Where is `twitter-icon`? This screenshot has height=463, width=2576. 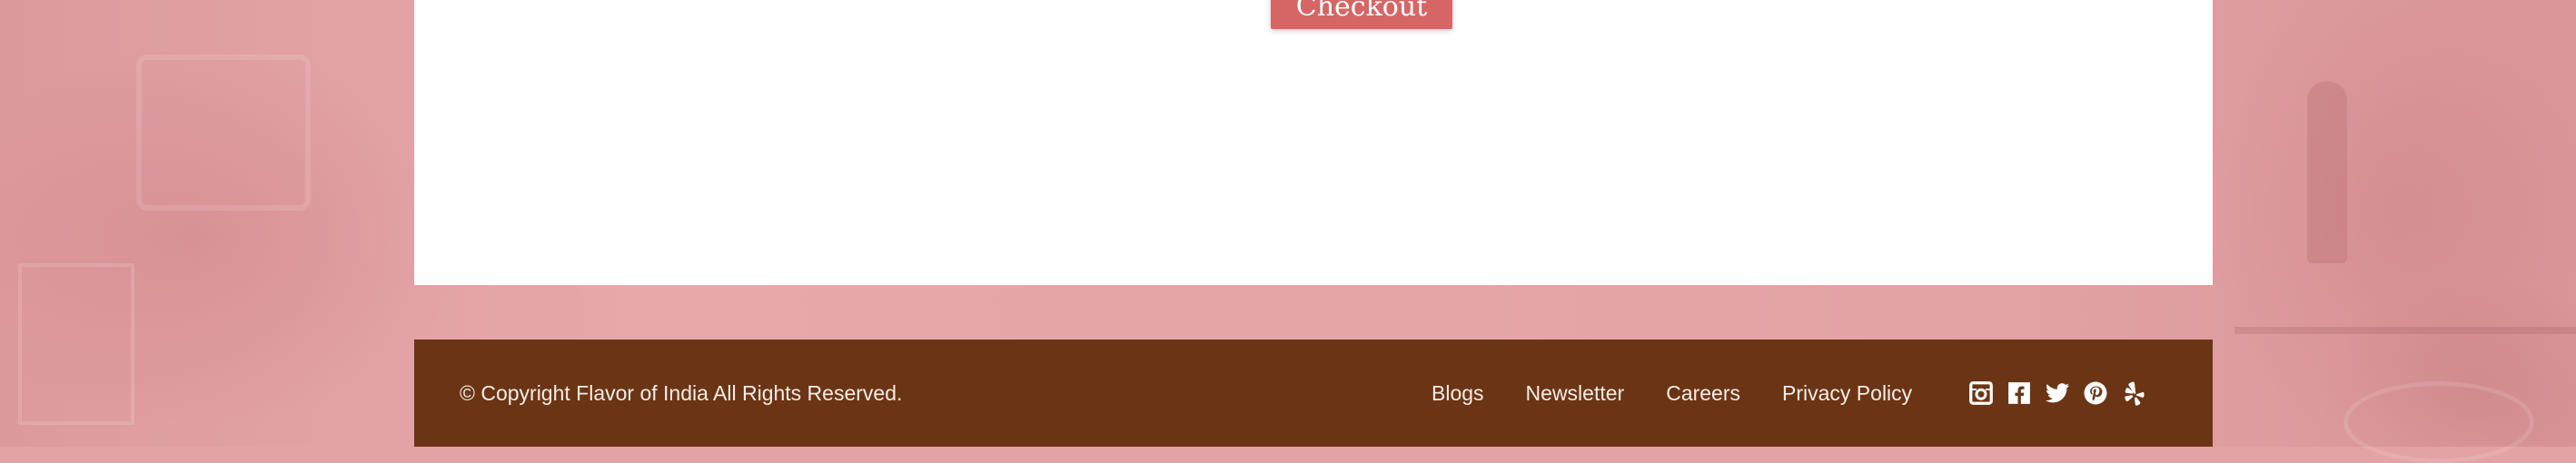 twitter-icon is located at coordinates (2057, 393).